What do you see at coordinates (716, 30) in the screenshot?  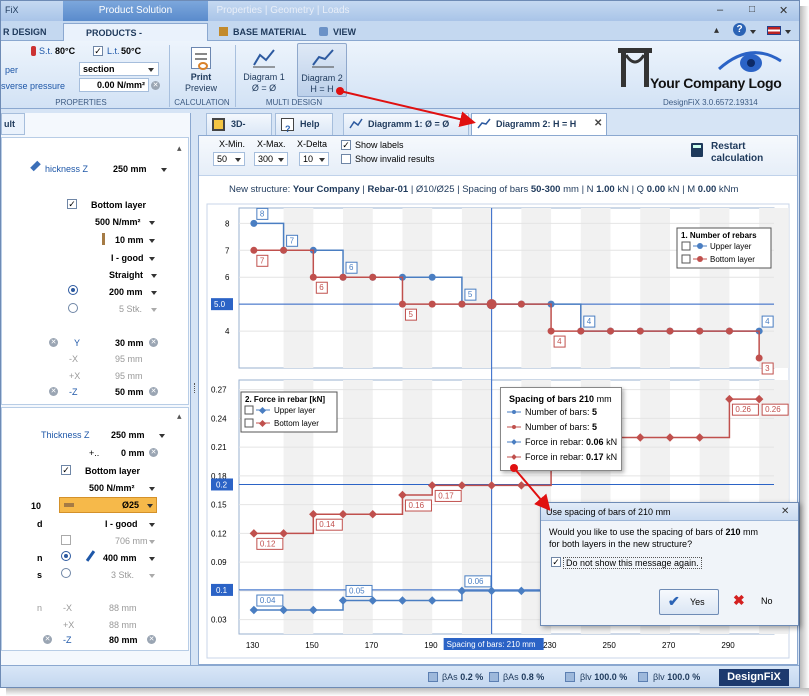 I see `collapse-ribbon-icon: ▴` at bounding box center [716, 30].